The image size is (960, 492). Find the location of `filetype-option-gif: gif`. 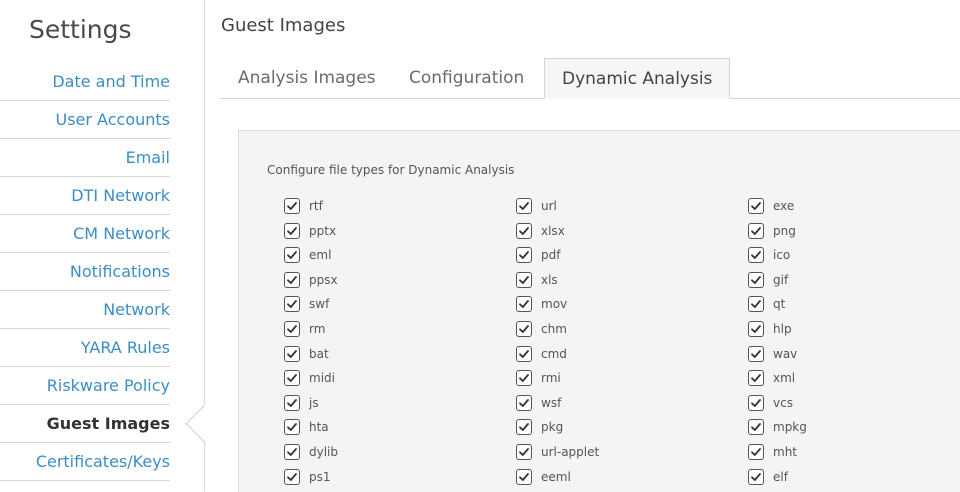

filetype-option-gif: gif is located at coordinates (768, 280).